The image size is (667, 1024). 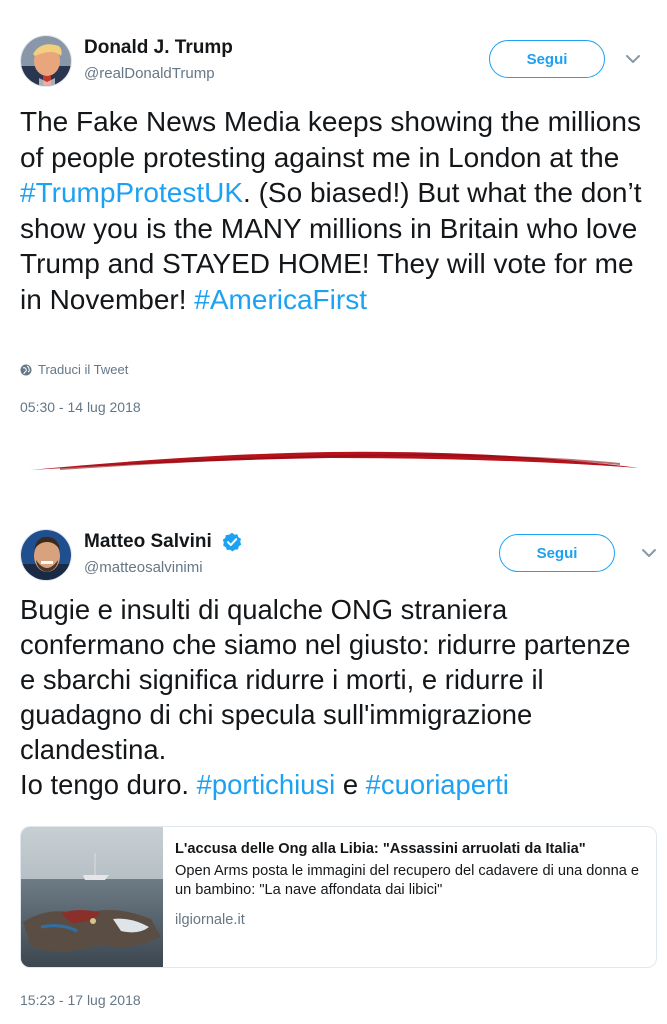 What do you see at coordinates (131, 192) in the screenshot?
I see `hashtag-link: #TrumpProtestUK` at bounding box center [131, 192].